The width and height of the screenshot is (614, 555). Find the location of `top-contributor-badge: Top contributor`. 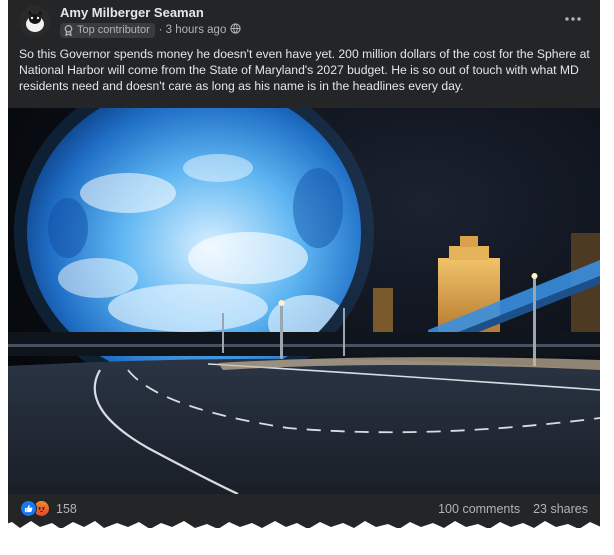

top-contributor-badge: Top contributor is located at coordinates (107, 30).